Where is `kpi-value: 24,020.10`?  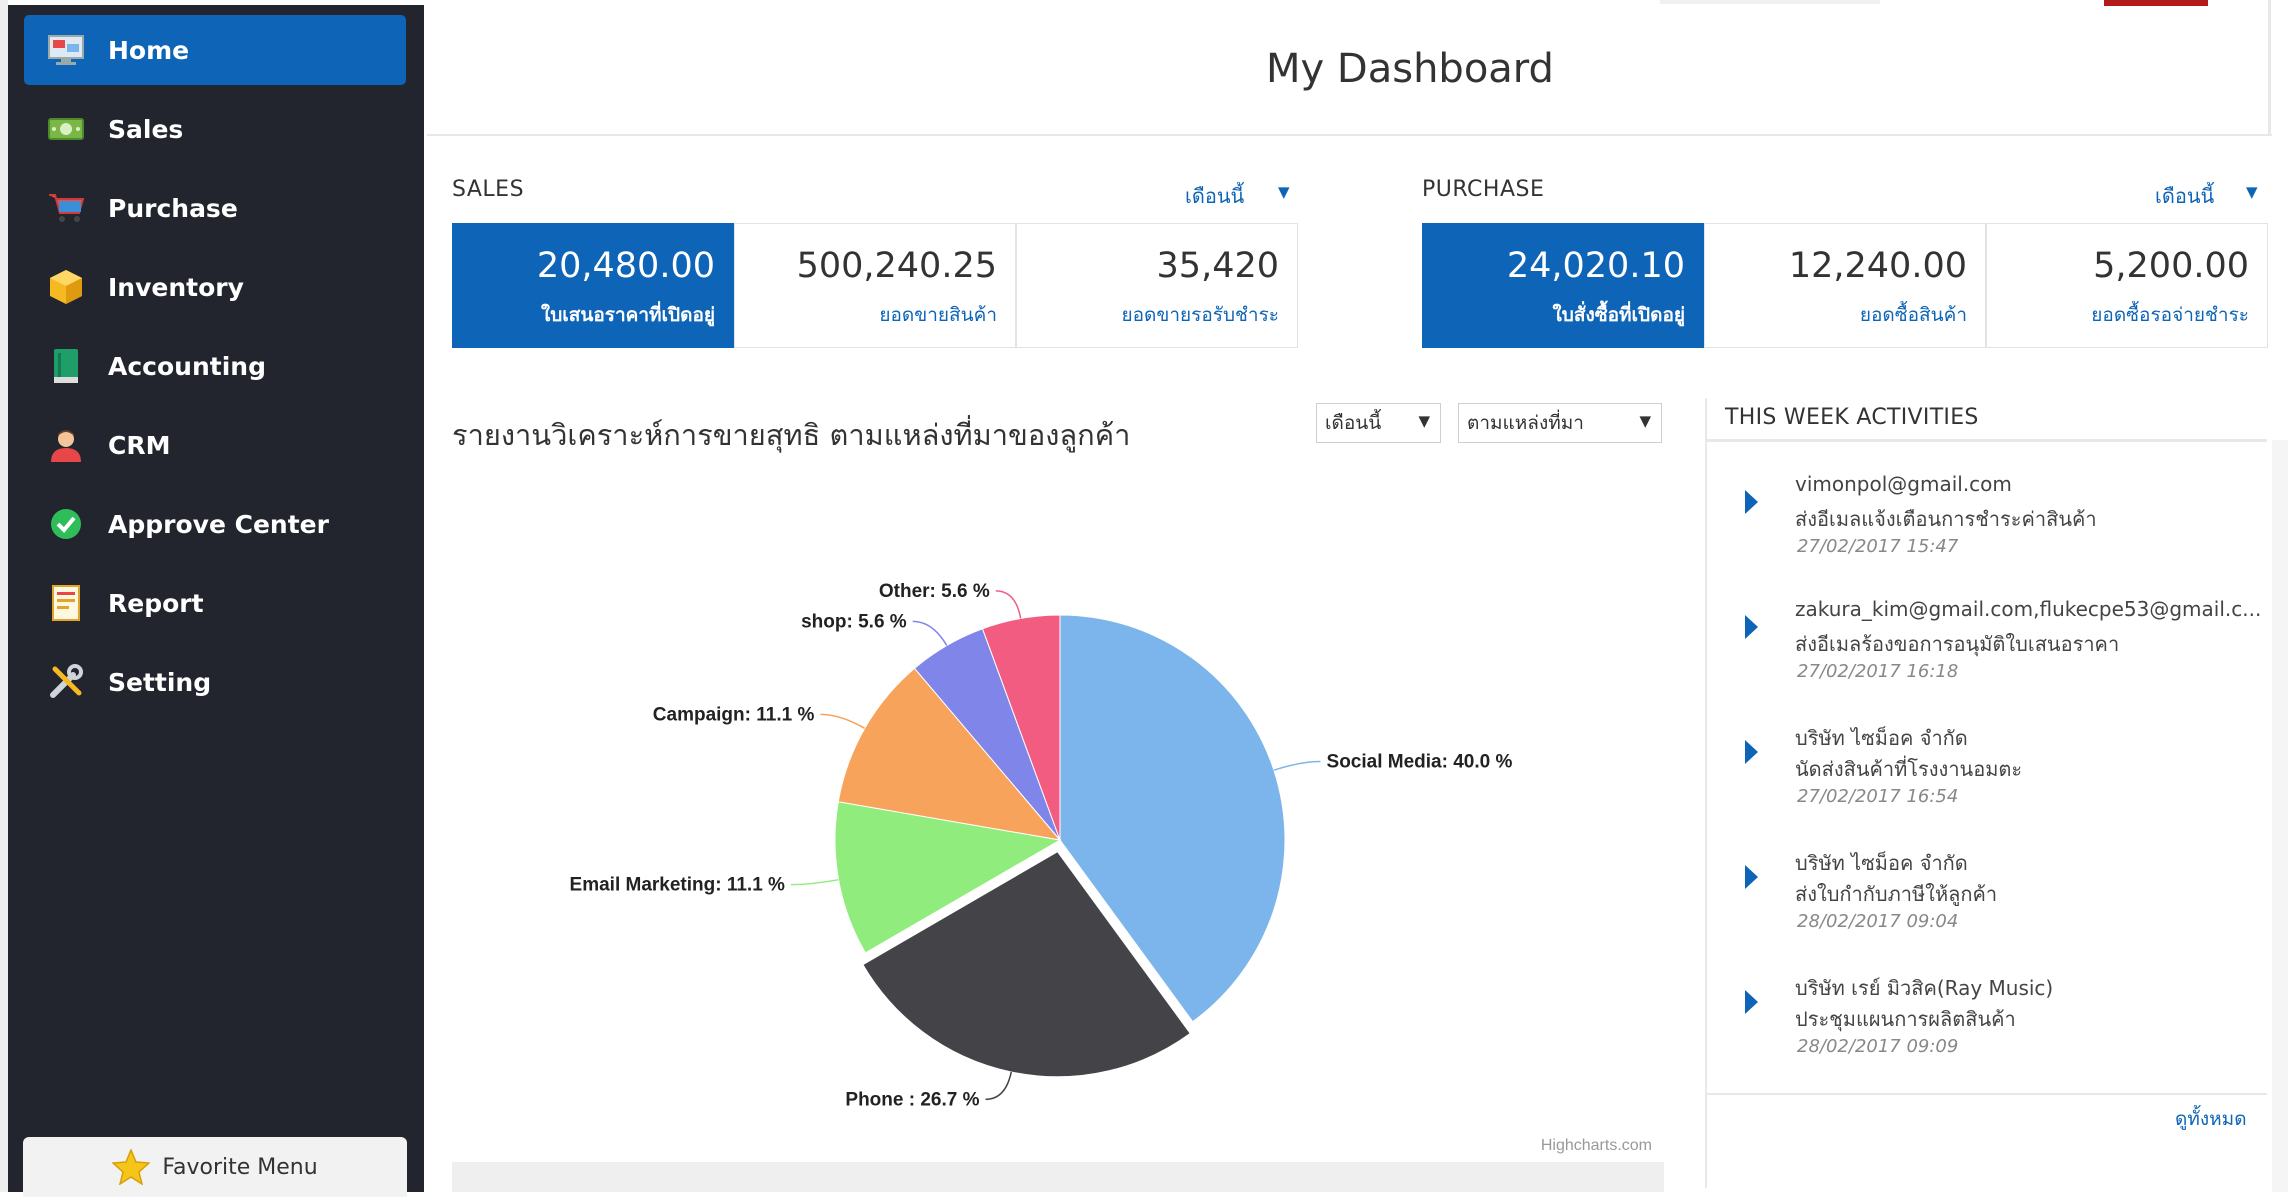
kpi-value: 24,020.10 is located at coordinates (1595, 266).